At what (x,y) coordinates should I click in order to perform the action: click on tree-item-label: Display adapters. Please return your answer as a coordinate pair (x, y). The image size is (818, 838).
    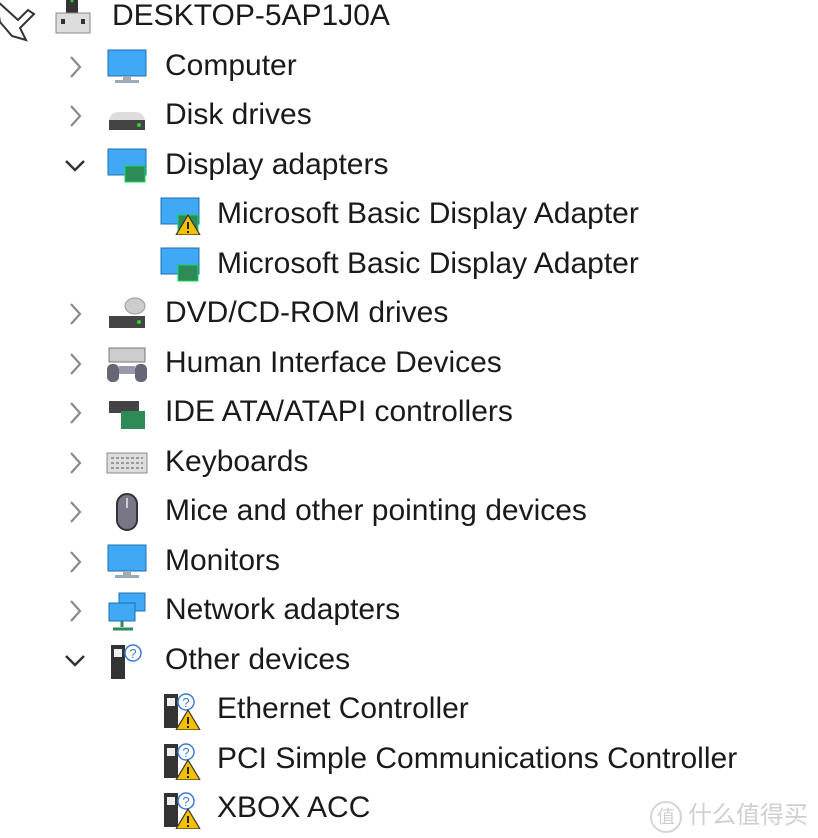
    Looking at the image, I should click on (277, 164).